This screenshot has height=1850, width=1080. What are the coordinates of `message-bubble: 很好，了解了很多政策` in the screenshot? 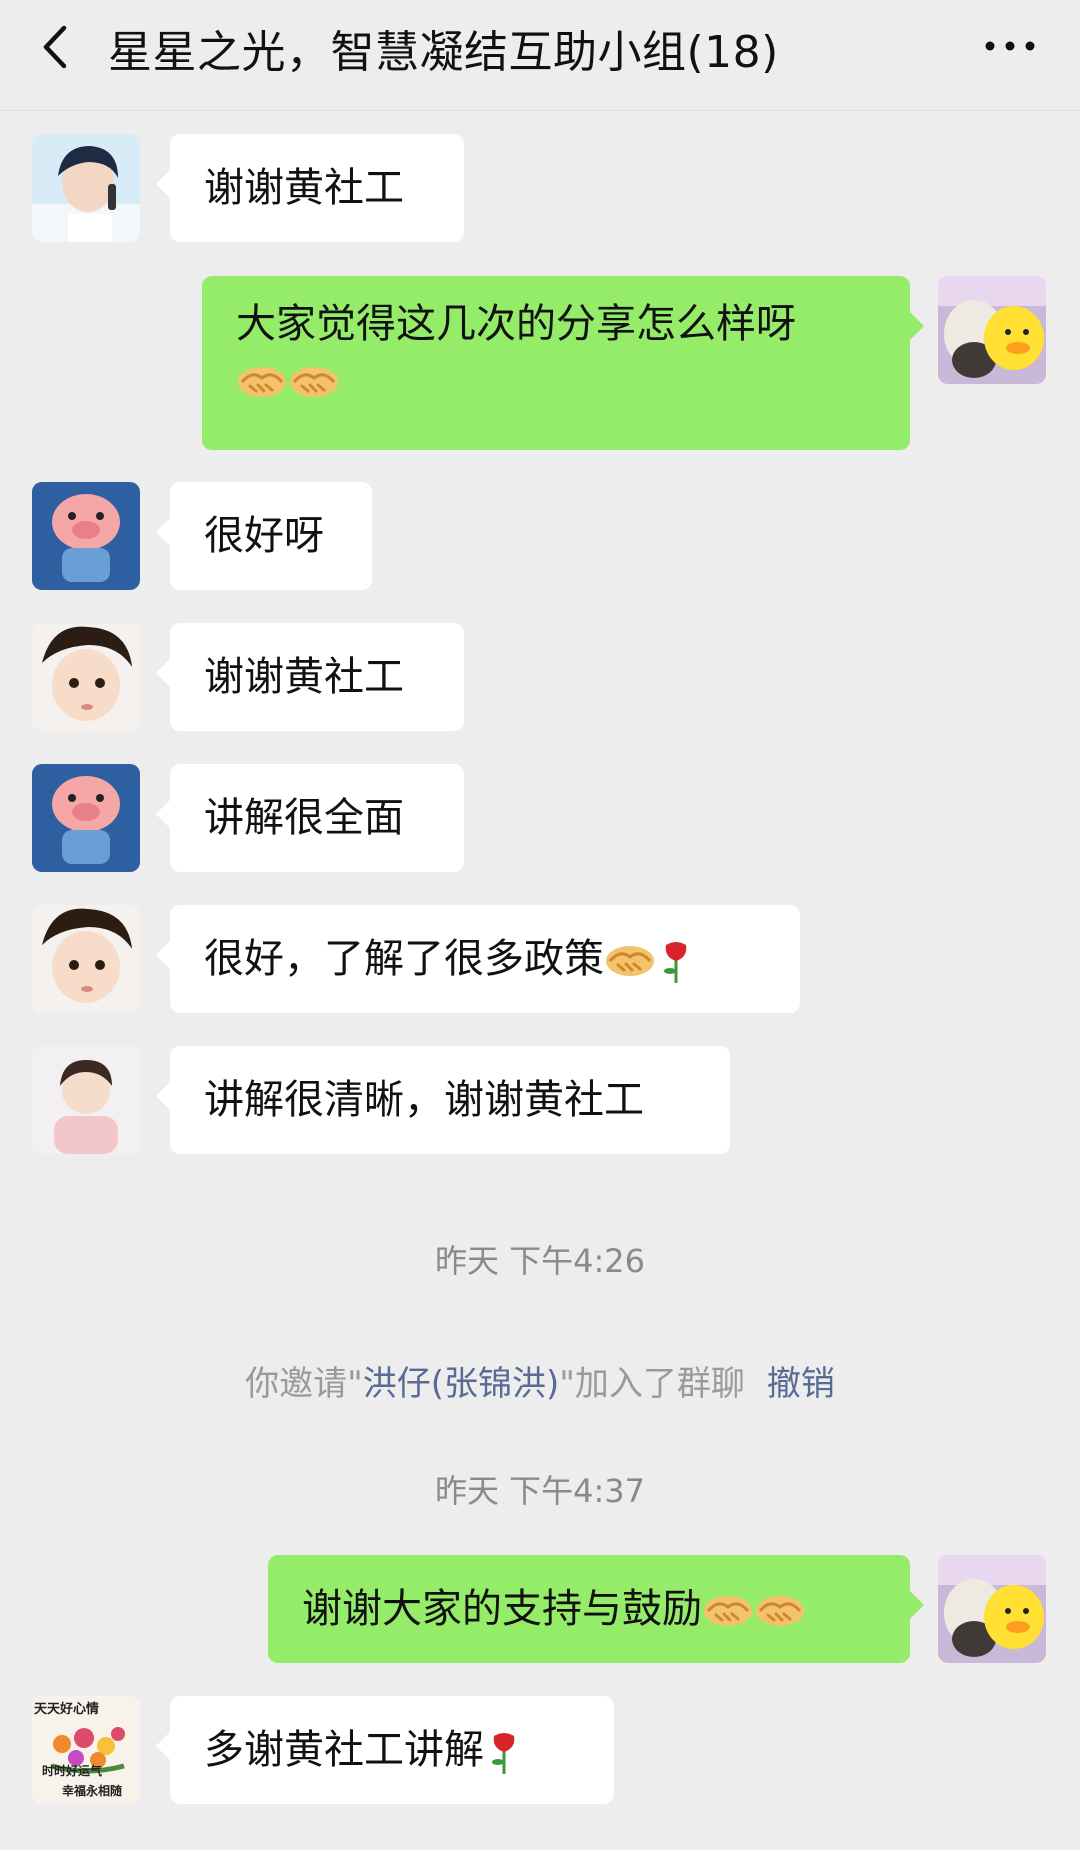 It's located at (478, 959).